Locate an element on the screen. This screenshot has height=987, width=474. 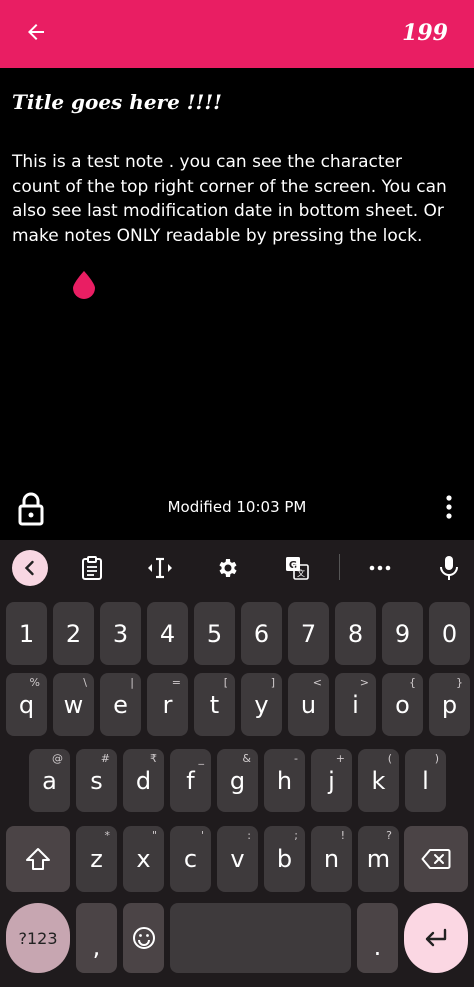
key-label: g is located at coordinates (237, 780).